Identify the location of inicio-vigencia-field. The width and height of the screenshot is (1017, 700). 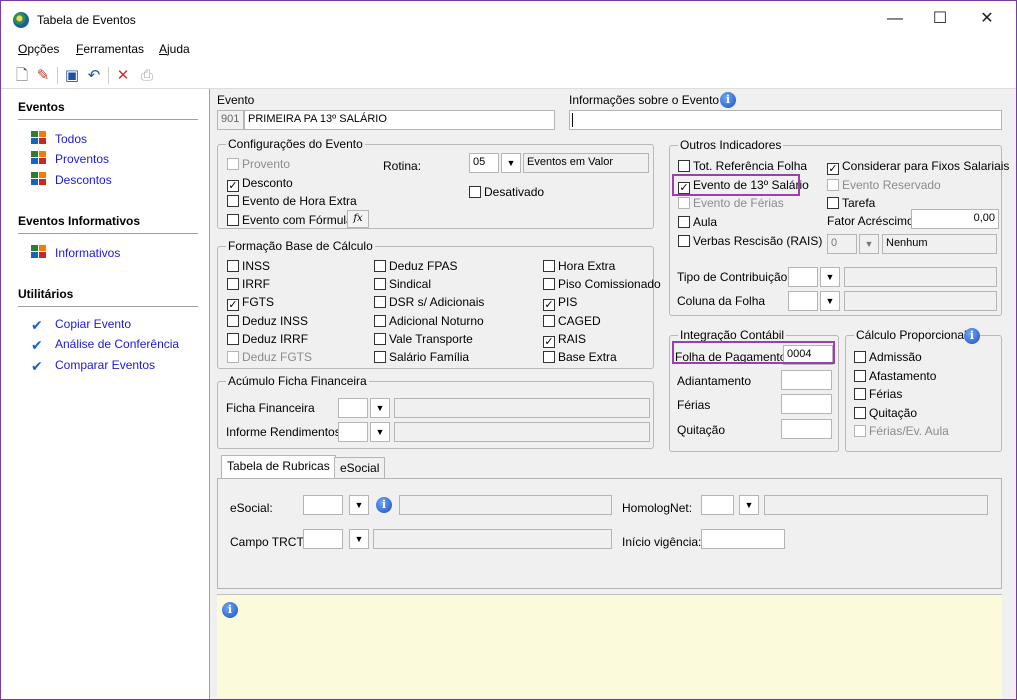
(743, 539).